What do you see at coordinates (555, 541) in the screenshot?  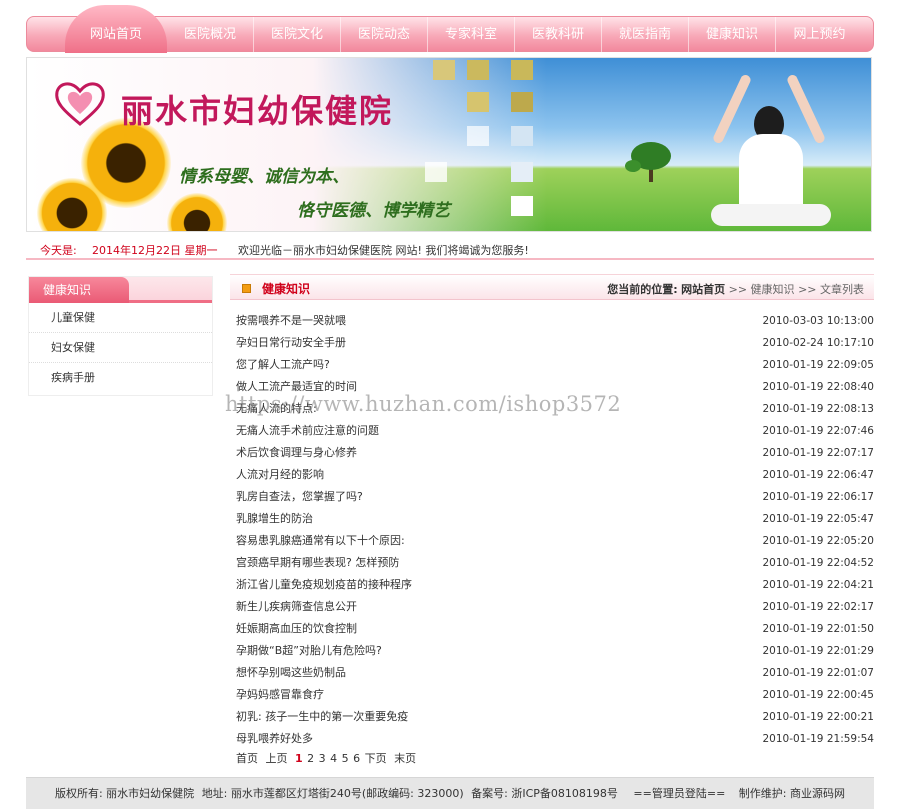 I see `article-row: 容易患乳腺癌通常有以下十个原因: 2010-01-19 22:05:20` at bounding box center [555, 541].